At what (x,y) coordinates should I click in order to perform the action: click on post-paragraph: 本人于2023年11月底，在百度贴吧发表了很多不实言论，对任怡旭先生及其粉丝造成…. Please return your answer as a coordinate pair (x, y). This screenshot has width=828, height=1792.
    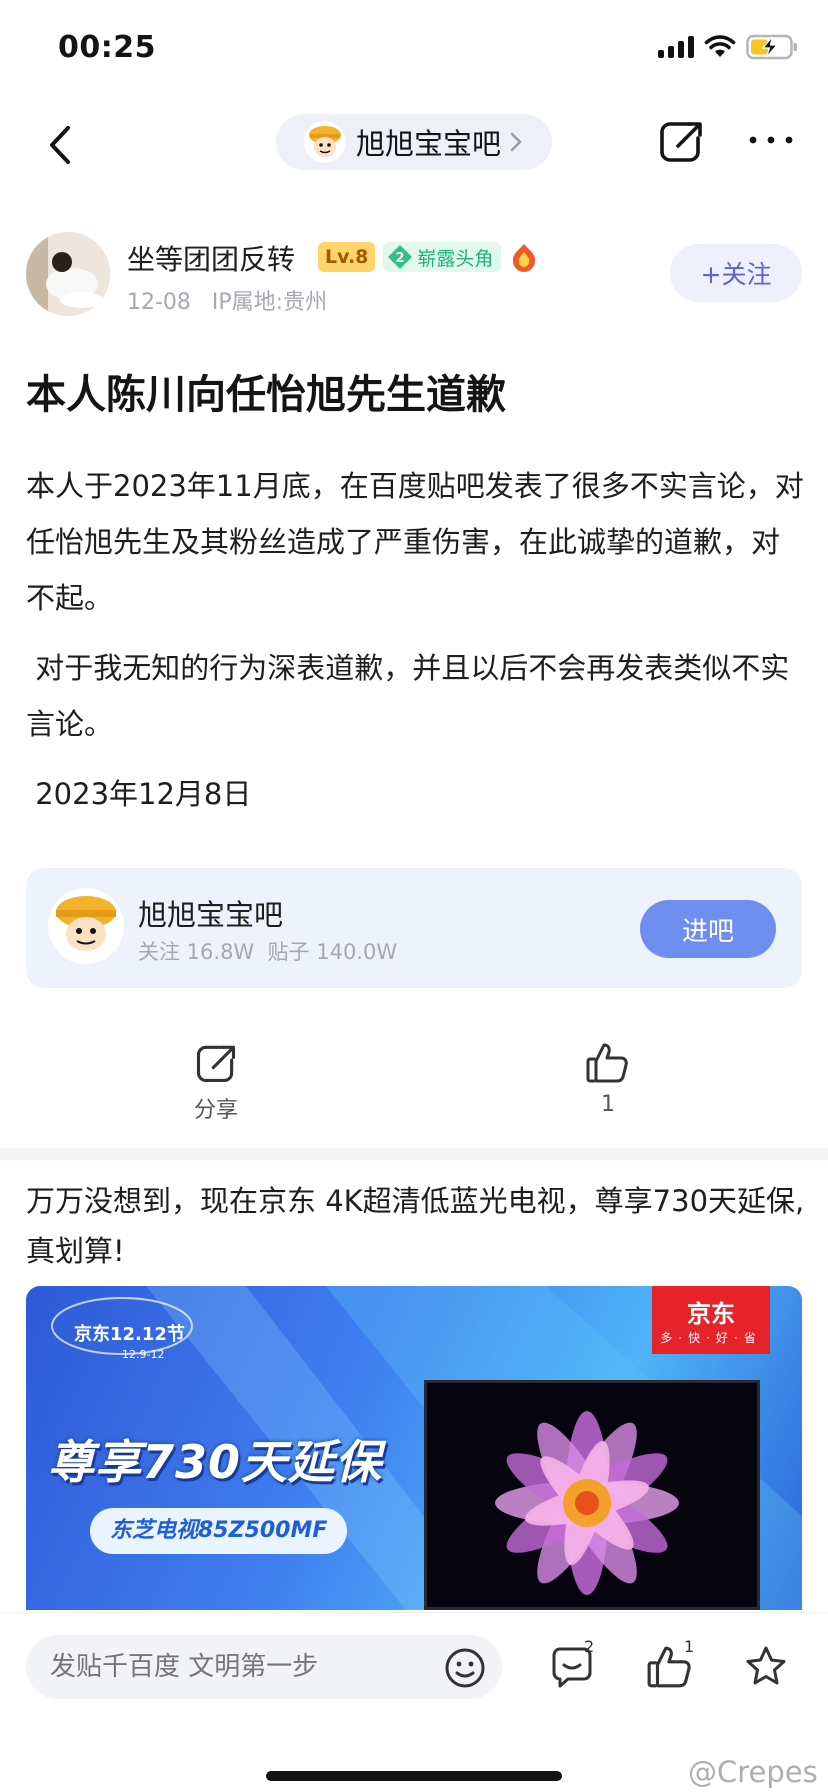
    Looking at the image, I should click on (415, 542).